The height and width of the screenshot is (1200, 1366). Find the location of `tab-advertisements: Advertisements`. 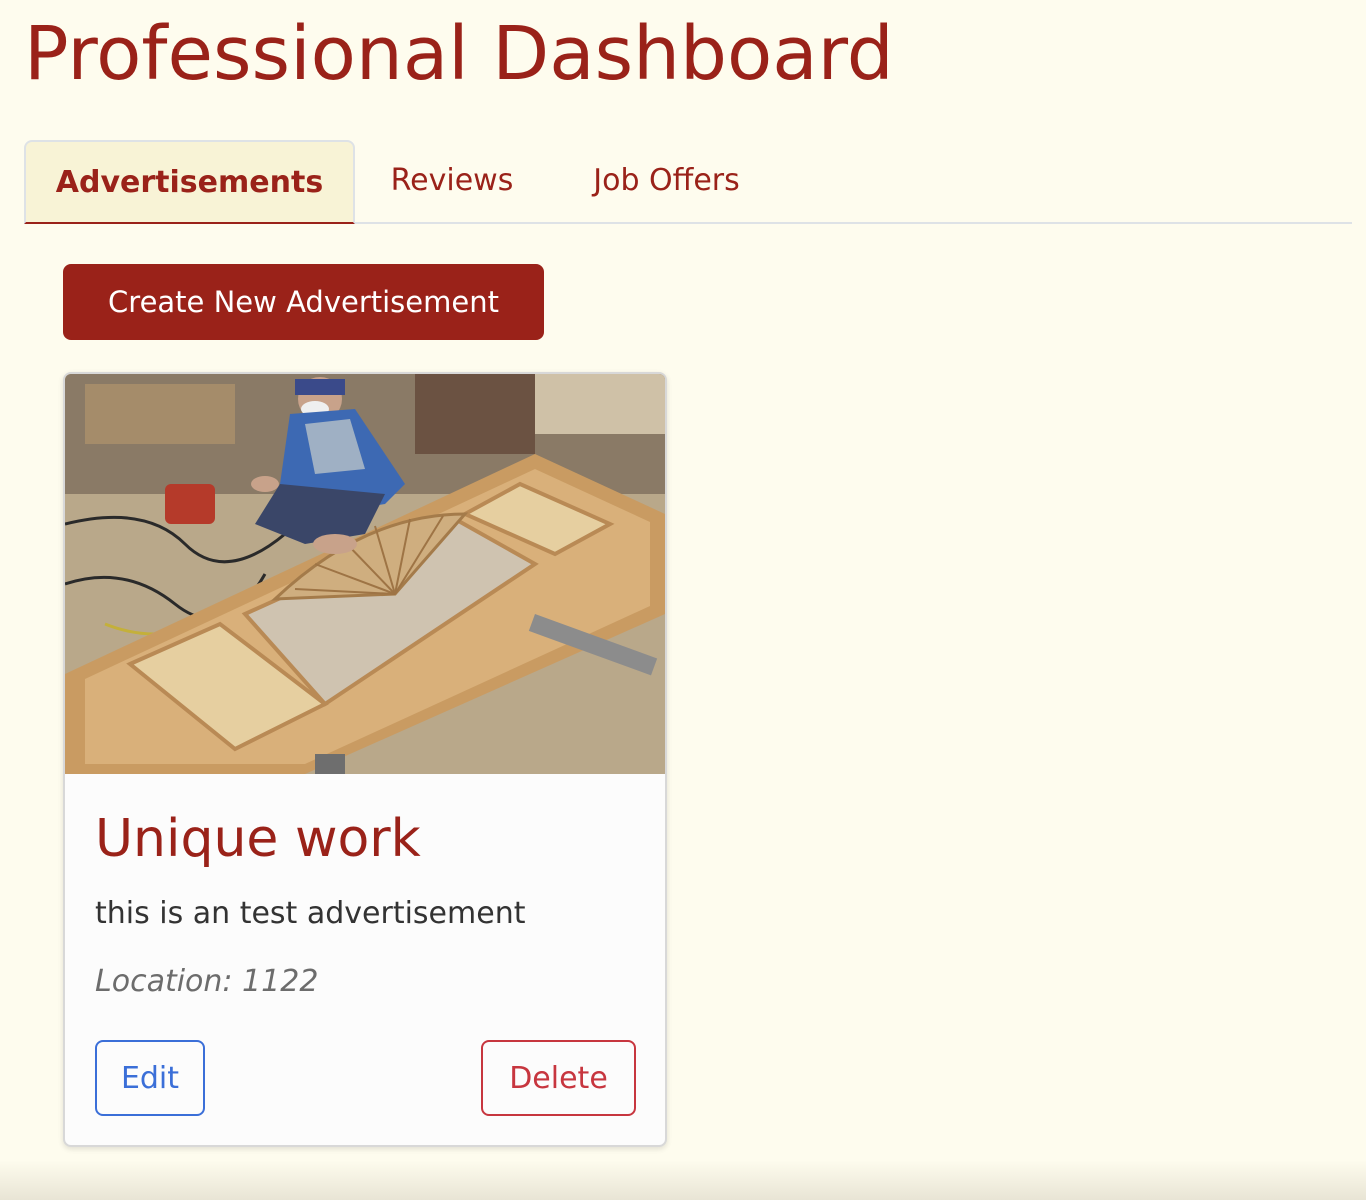

tab-advertisements: Advertisements is located at coordinates (189, 182).